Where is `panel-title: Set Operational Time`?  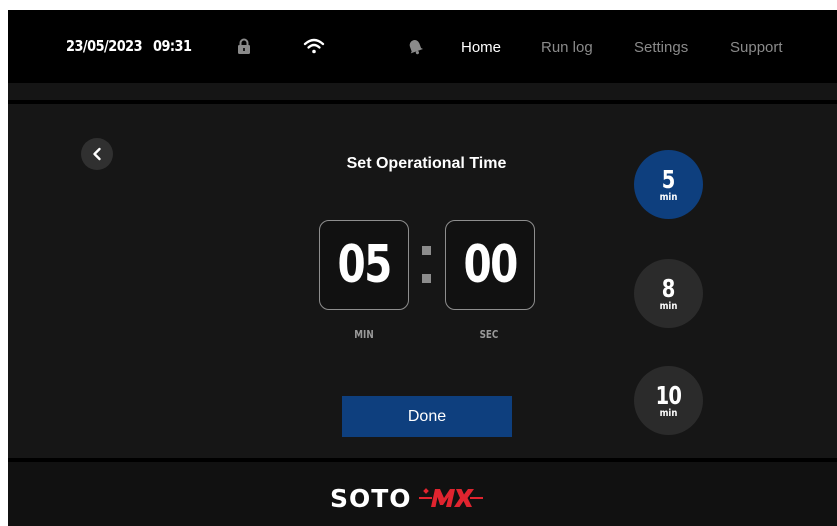 panel-title: Set Operational Time is located at coordinates (426, 163).